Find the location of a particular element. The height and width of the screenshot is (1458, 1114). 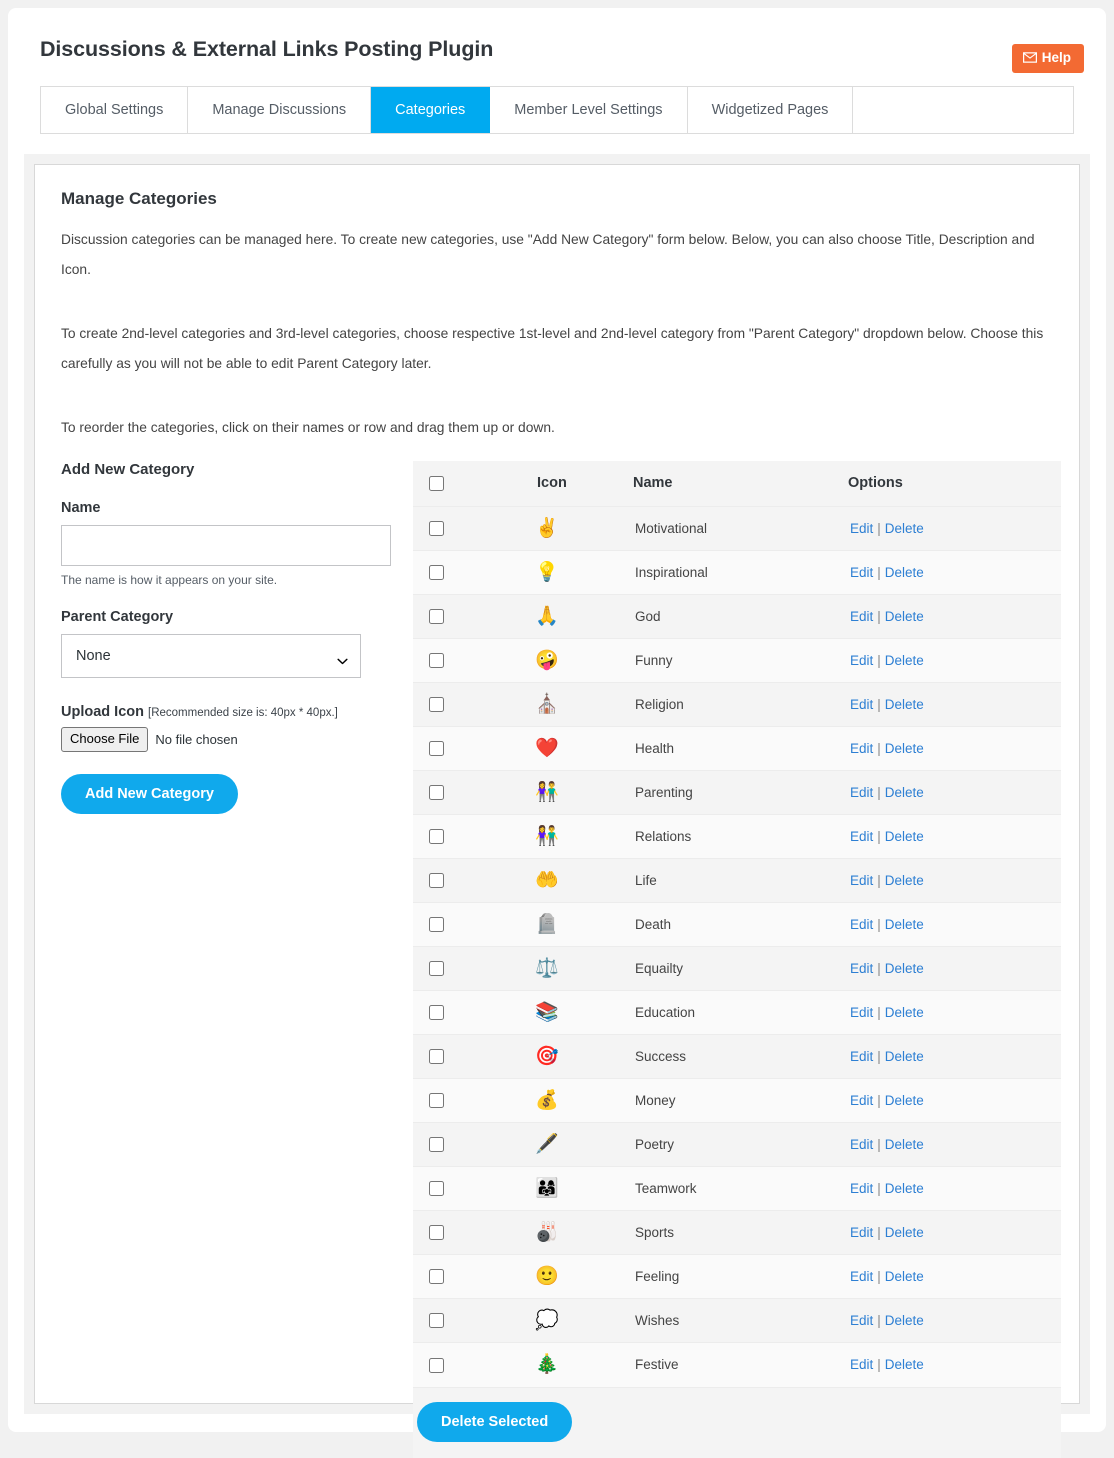

table-row: 🎳SportsEdit|Delete is located at coordinates (737, 1233).